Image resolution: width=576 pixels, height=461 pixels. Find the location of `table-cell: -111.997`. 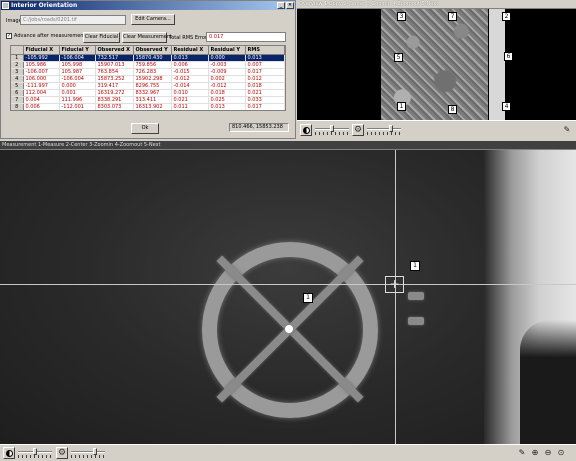

table-cell: -111.997 is located at coordinates (41, 86).